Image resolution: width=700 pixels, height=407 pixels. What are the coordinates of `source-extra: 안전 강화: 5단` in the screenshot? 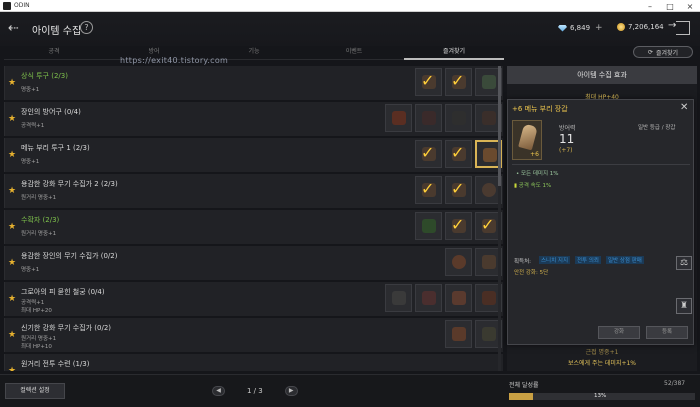 It's located at (531, 273).